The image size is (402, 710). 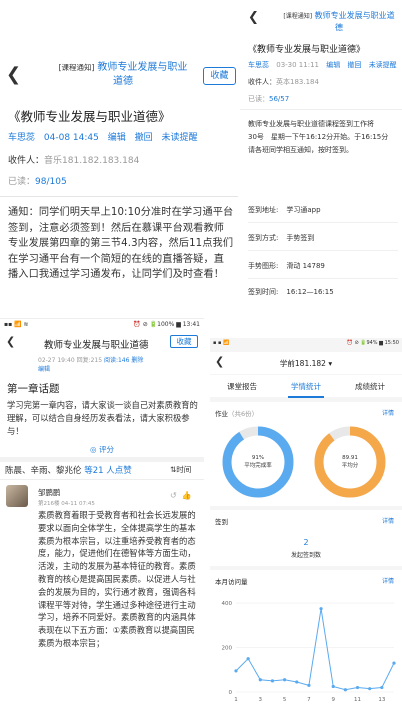 What do you see at coordinates (243, 414) in the screenshot?
I see `homework-count: （共6份）` at bounding box center [243, 414].